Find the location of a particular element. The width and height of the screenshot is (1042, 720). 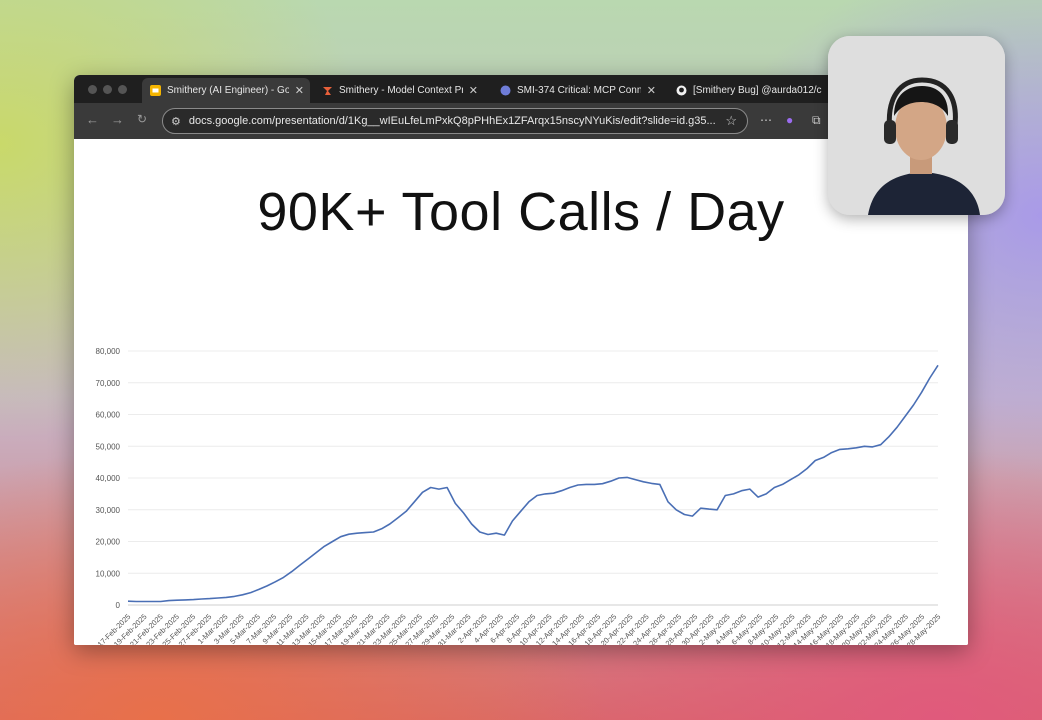

reload-icon: ↻ is located at coordinates (142, 119).